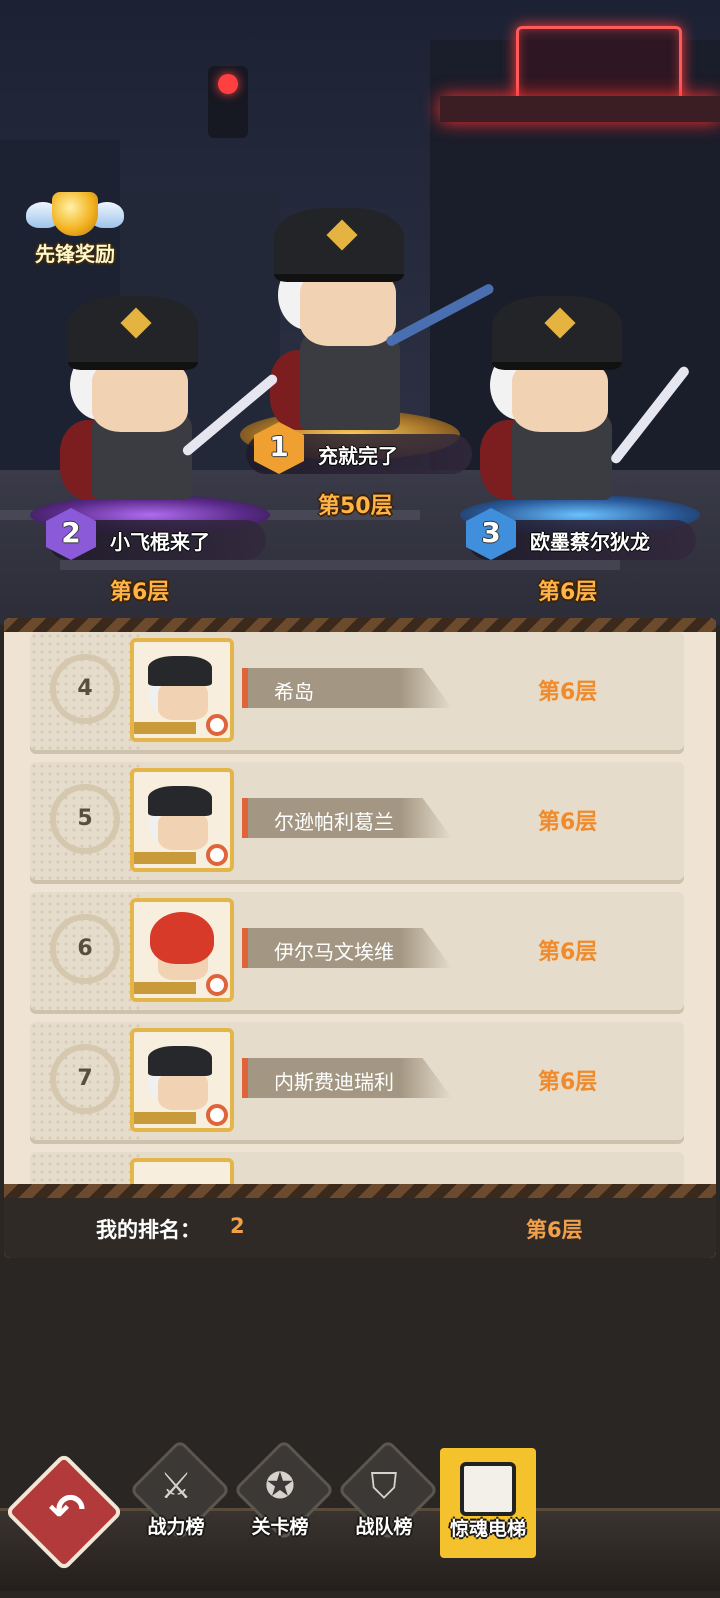  I want to click on player-name: 尔逊帕利葛兰, so click(334, 822).